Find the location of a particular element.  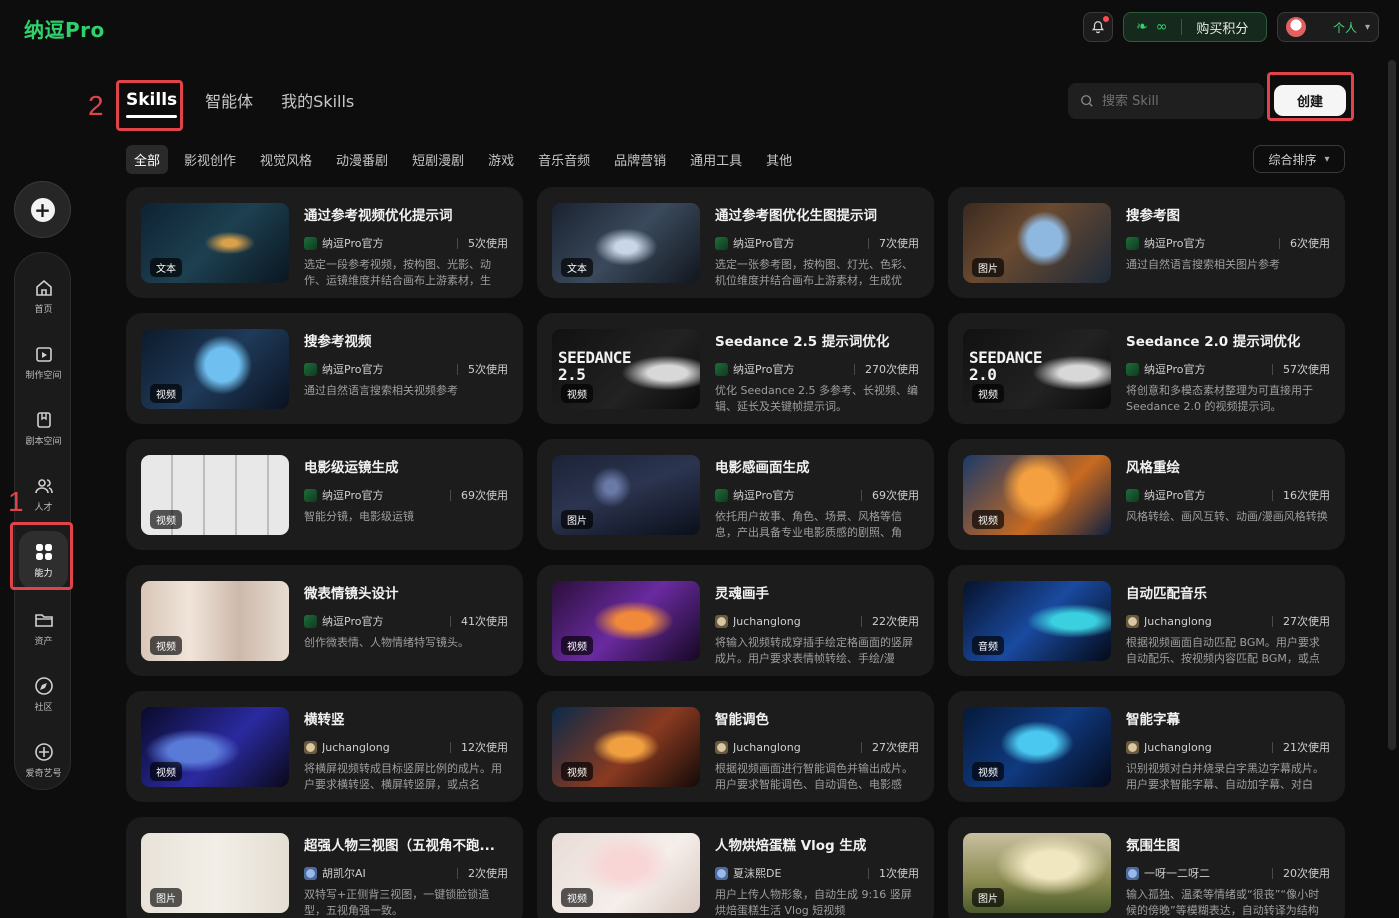

skill-thumbnail: SEEDANCE 2.5 视频 is located at coordinates (626, 369).